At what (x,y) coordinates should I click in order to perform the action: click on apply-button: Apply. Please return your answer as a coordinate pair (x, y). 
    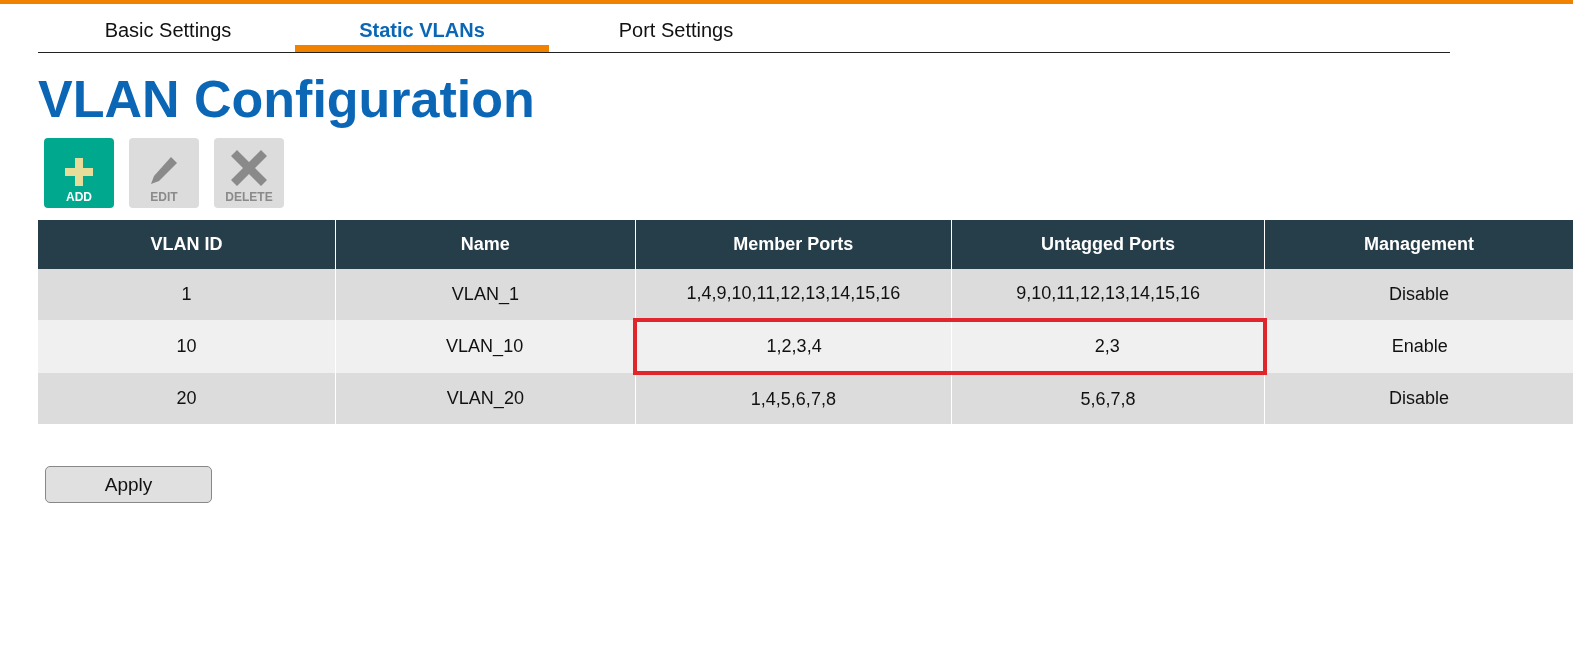
    Looking at the image, I should click on (128, 485).